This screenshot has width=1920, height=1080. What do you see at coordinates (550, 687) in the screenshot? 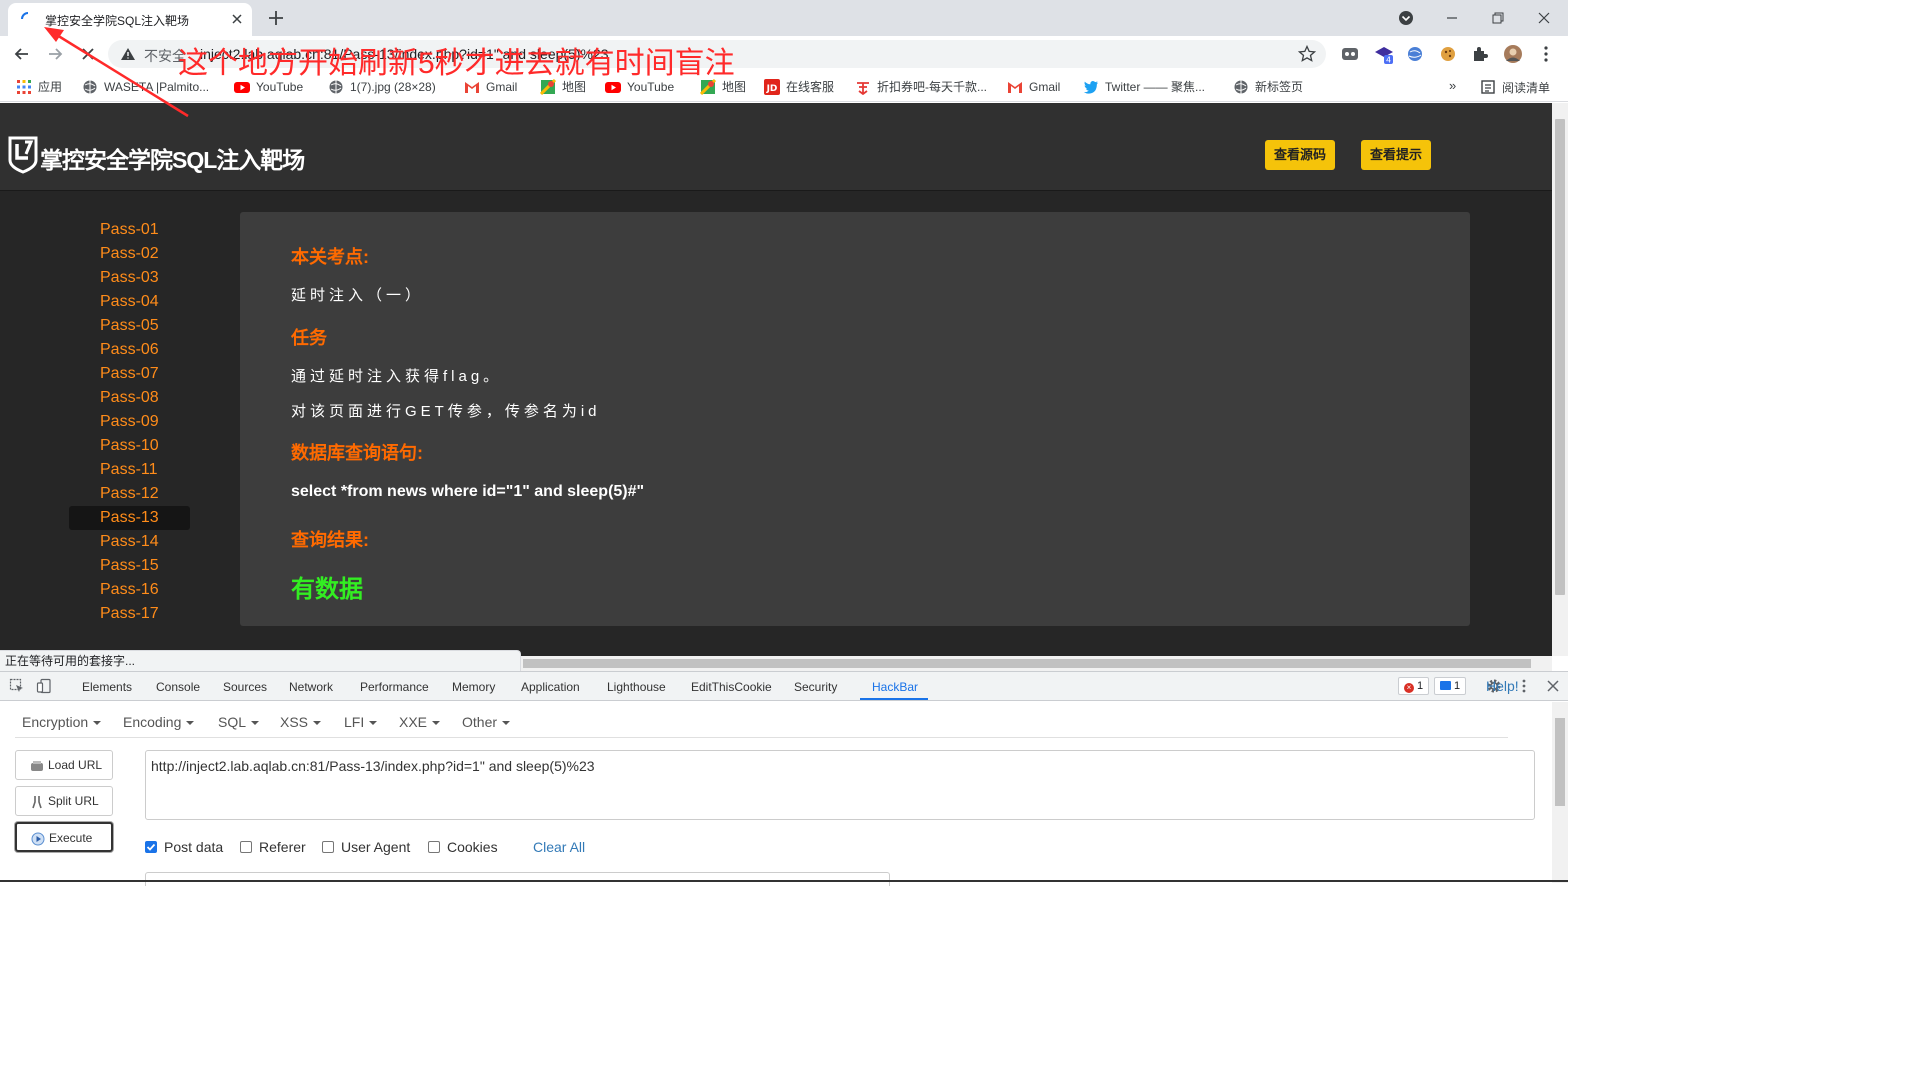
I see `tab-application: Application` at bounding box center [550, 687].